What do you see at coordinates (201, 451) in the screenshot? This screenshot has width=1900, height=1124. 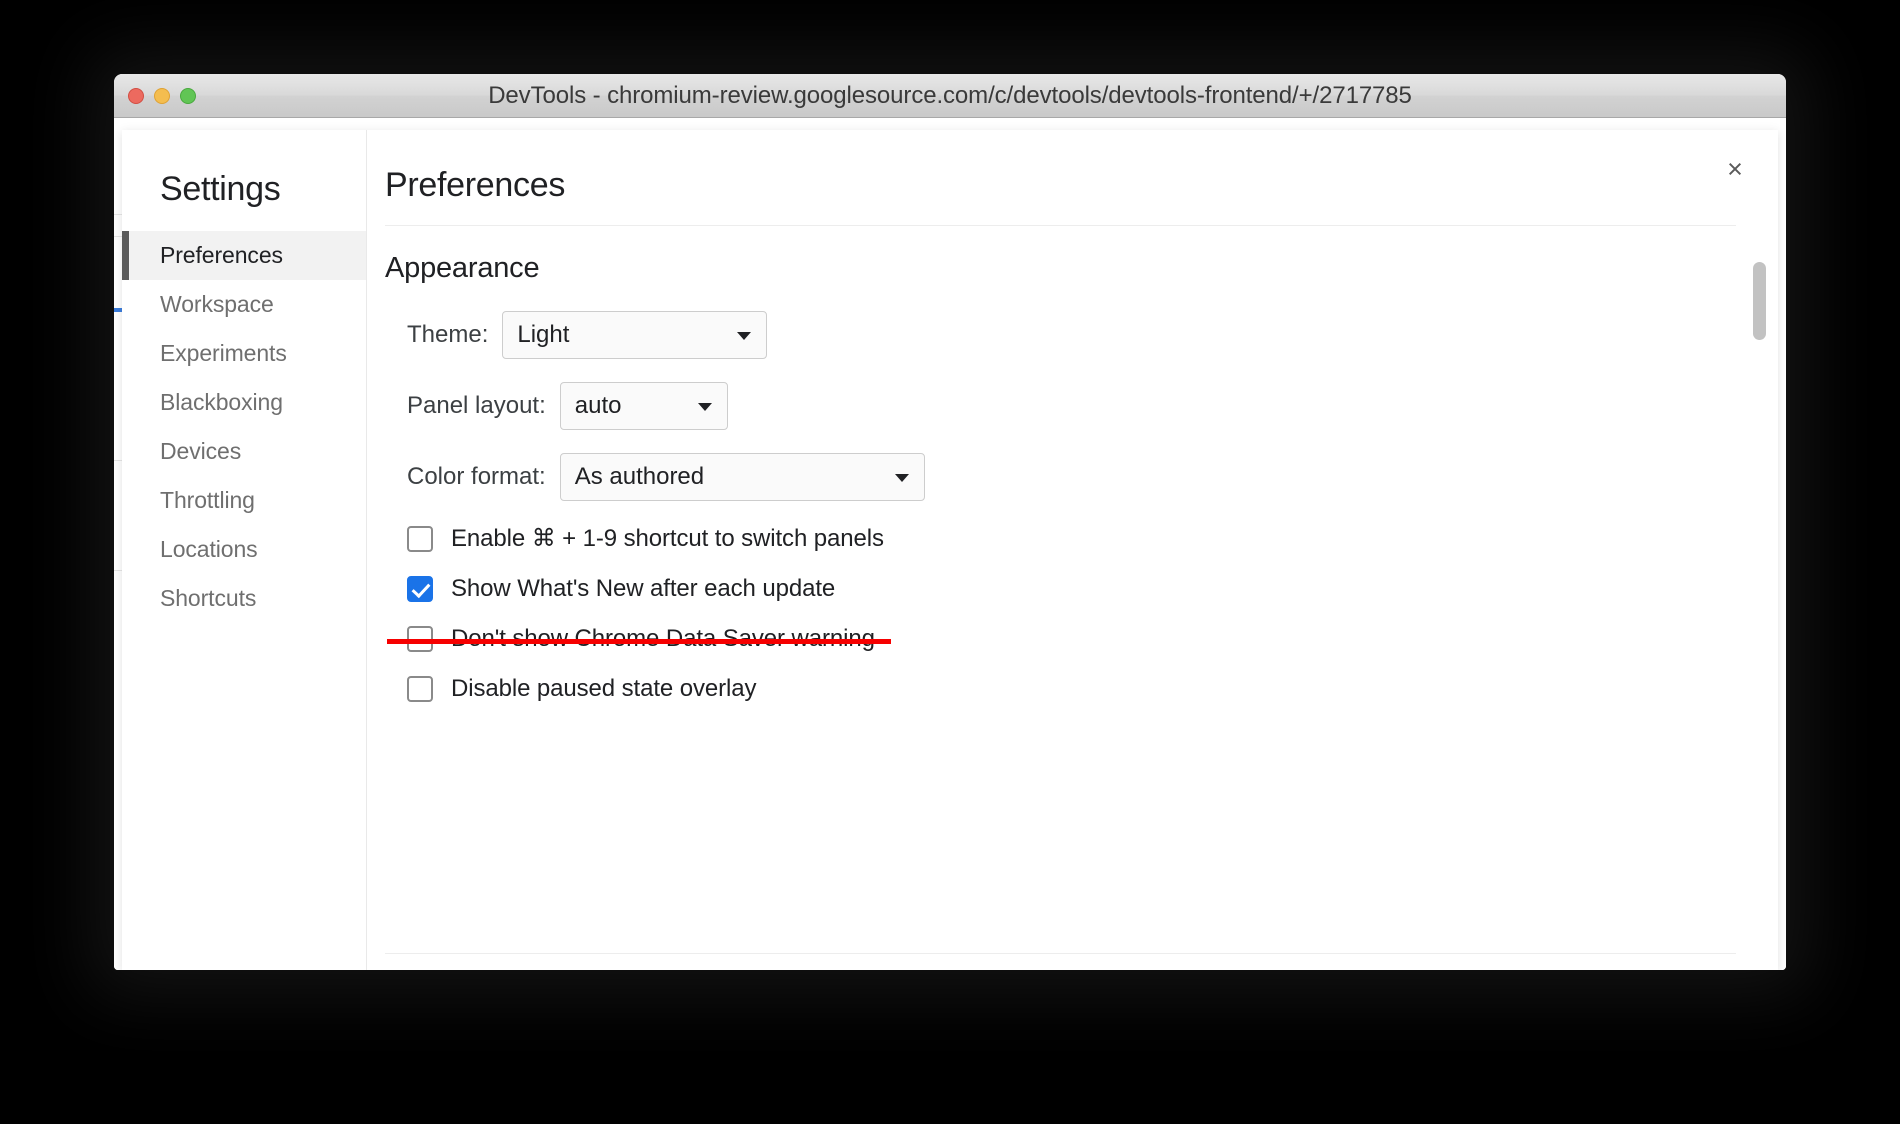 I see `sidebar-item-label: Devices` at bounding box center [201, 451].